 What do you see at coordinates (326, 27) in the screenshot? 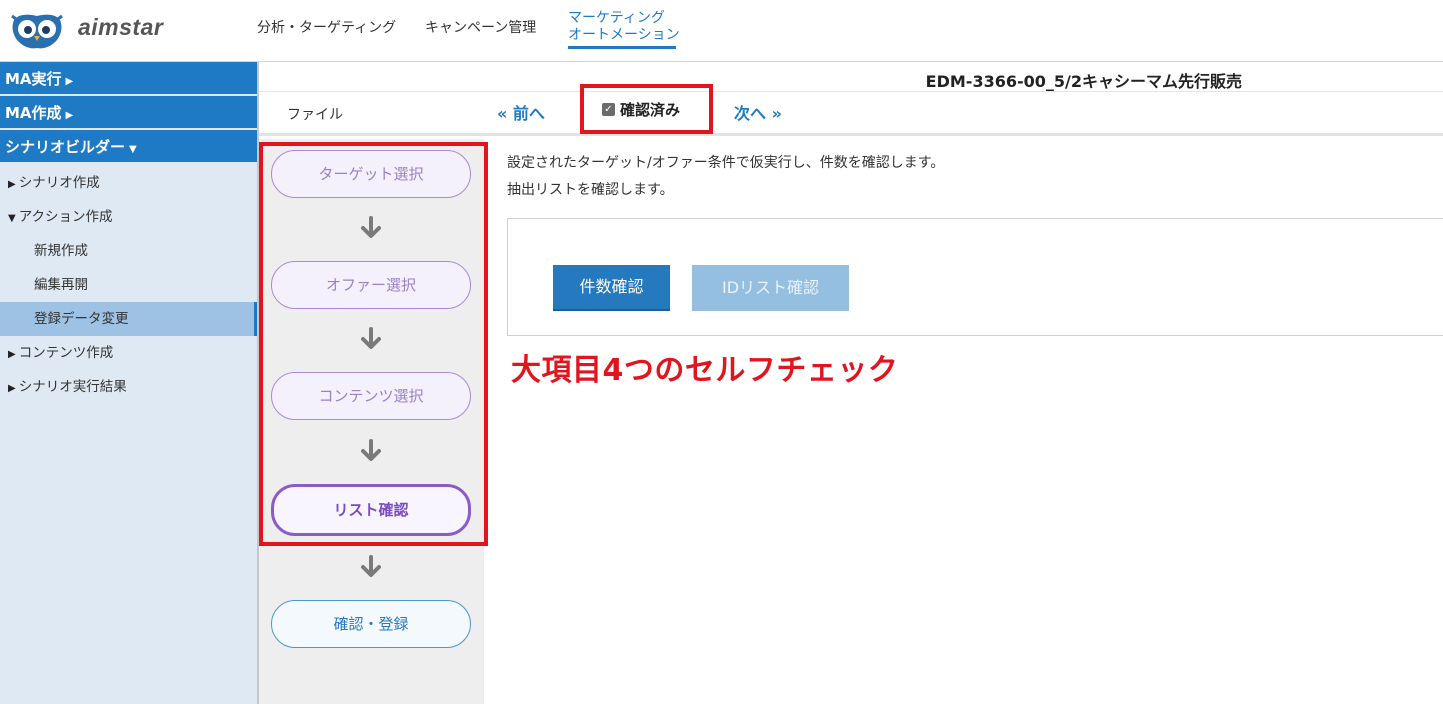
I see `nav-analysis-targeting: 分析・ターゲティング` at bounding box center [326, 27].